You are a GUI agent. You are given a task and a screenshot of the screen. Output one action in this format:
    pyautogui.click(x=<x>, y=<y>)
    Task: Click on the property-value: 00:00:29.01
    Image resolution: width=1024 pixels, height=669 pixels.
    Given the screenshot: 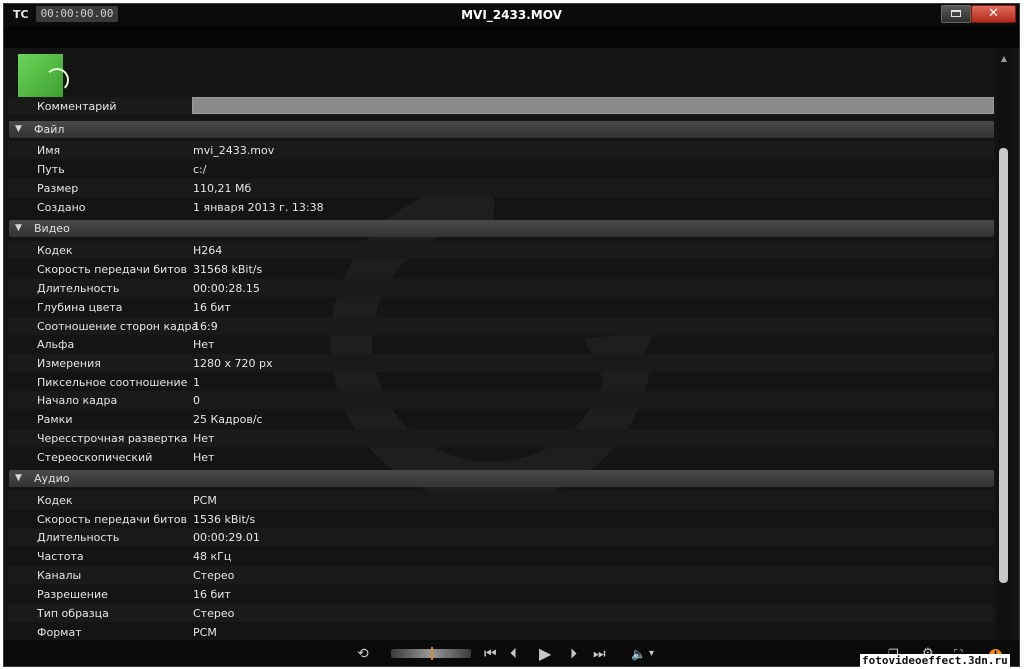 What is the action you would take?
    pyautogui.click(x=226, y=537)
    